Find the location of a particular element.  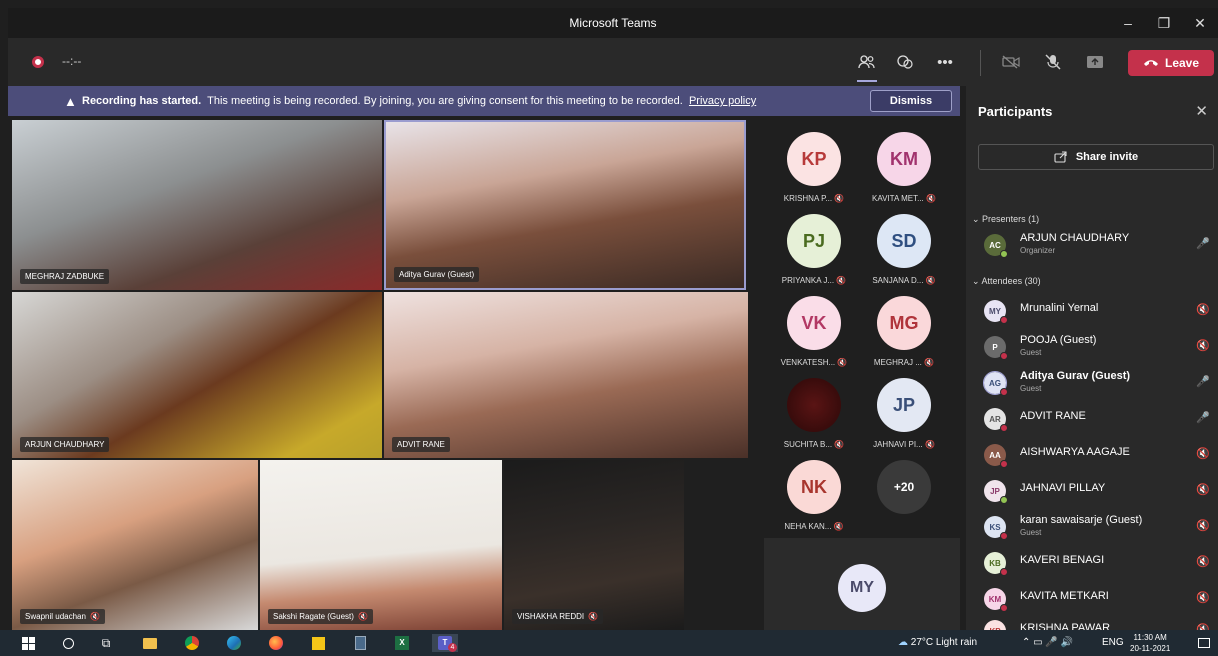

avatar-tile: KP KRISHNA P... 🔇 is located at coordinates (814, 167).